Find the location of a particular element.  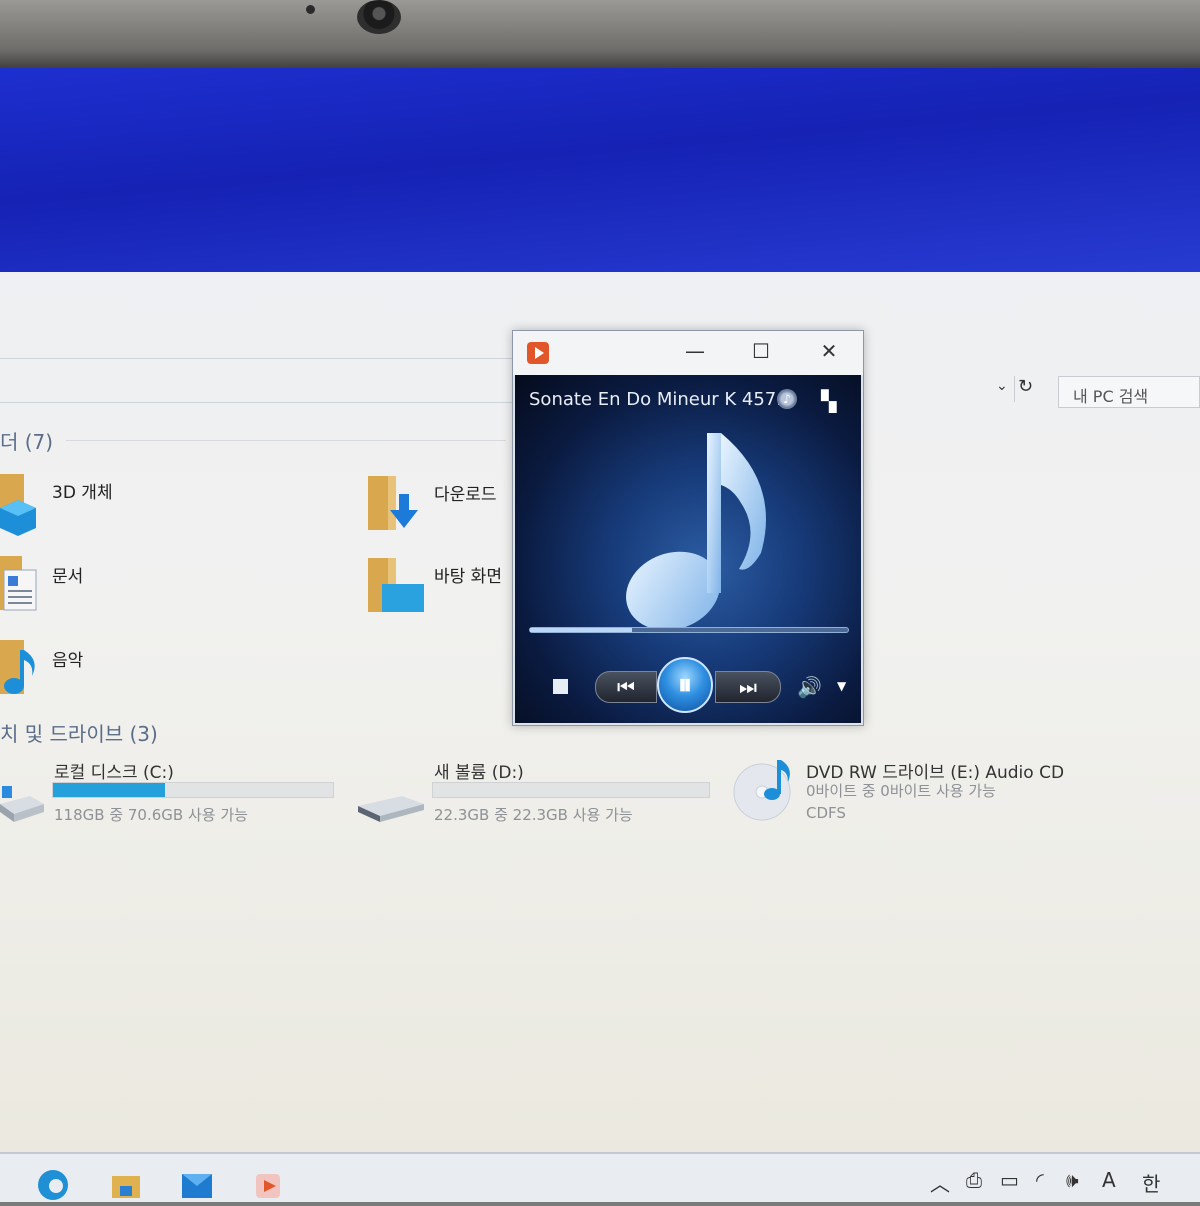

dvd-audio-cd-icon is located at coordinates (764, 789).